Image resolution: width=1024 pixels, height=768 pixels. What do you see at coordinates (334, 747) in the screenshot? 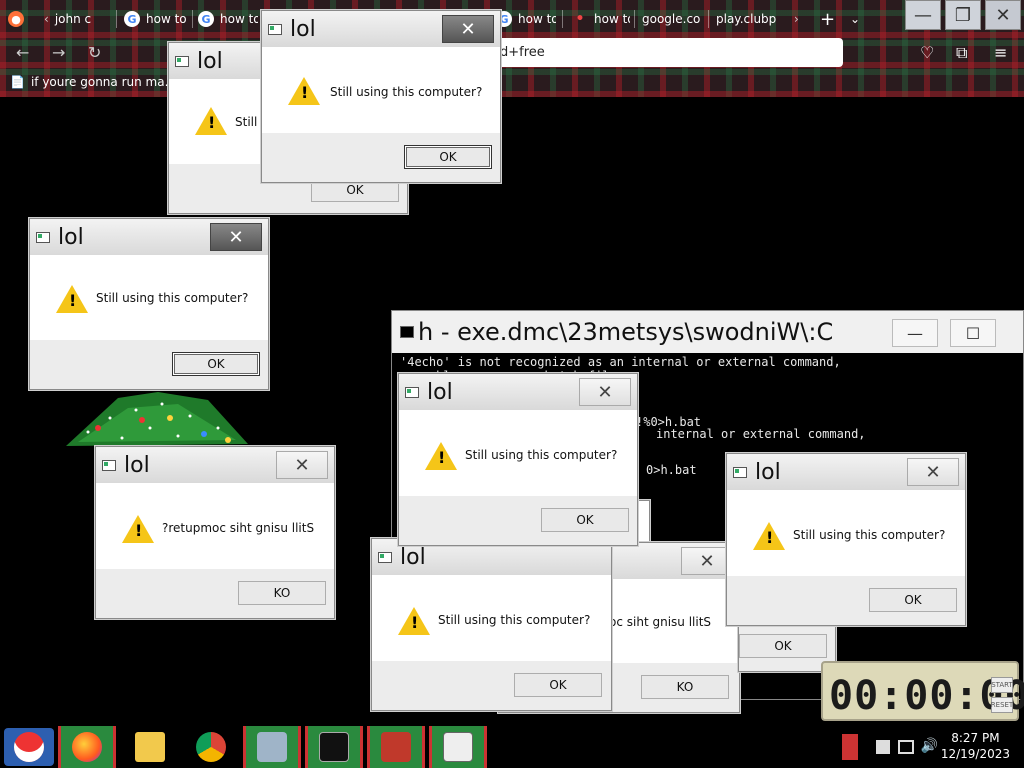
I see `taskbar-cmd` at bounding box center [334, 747].